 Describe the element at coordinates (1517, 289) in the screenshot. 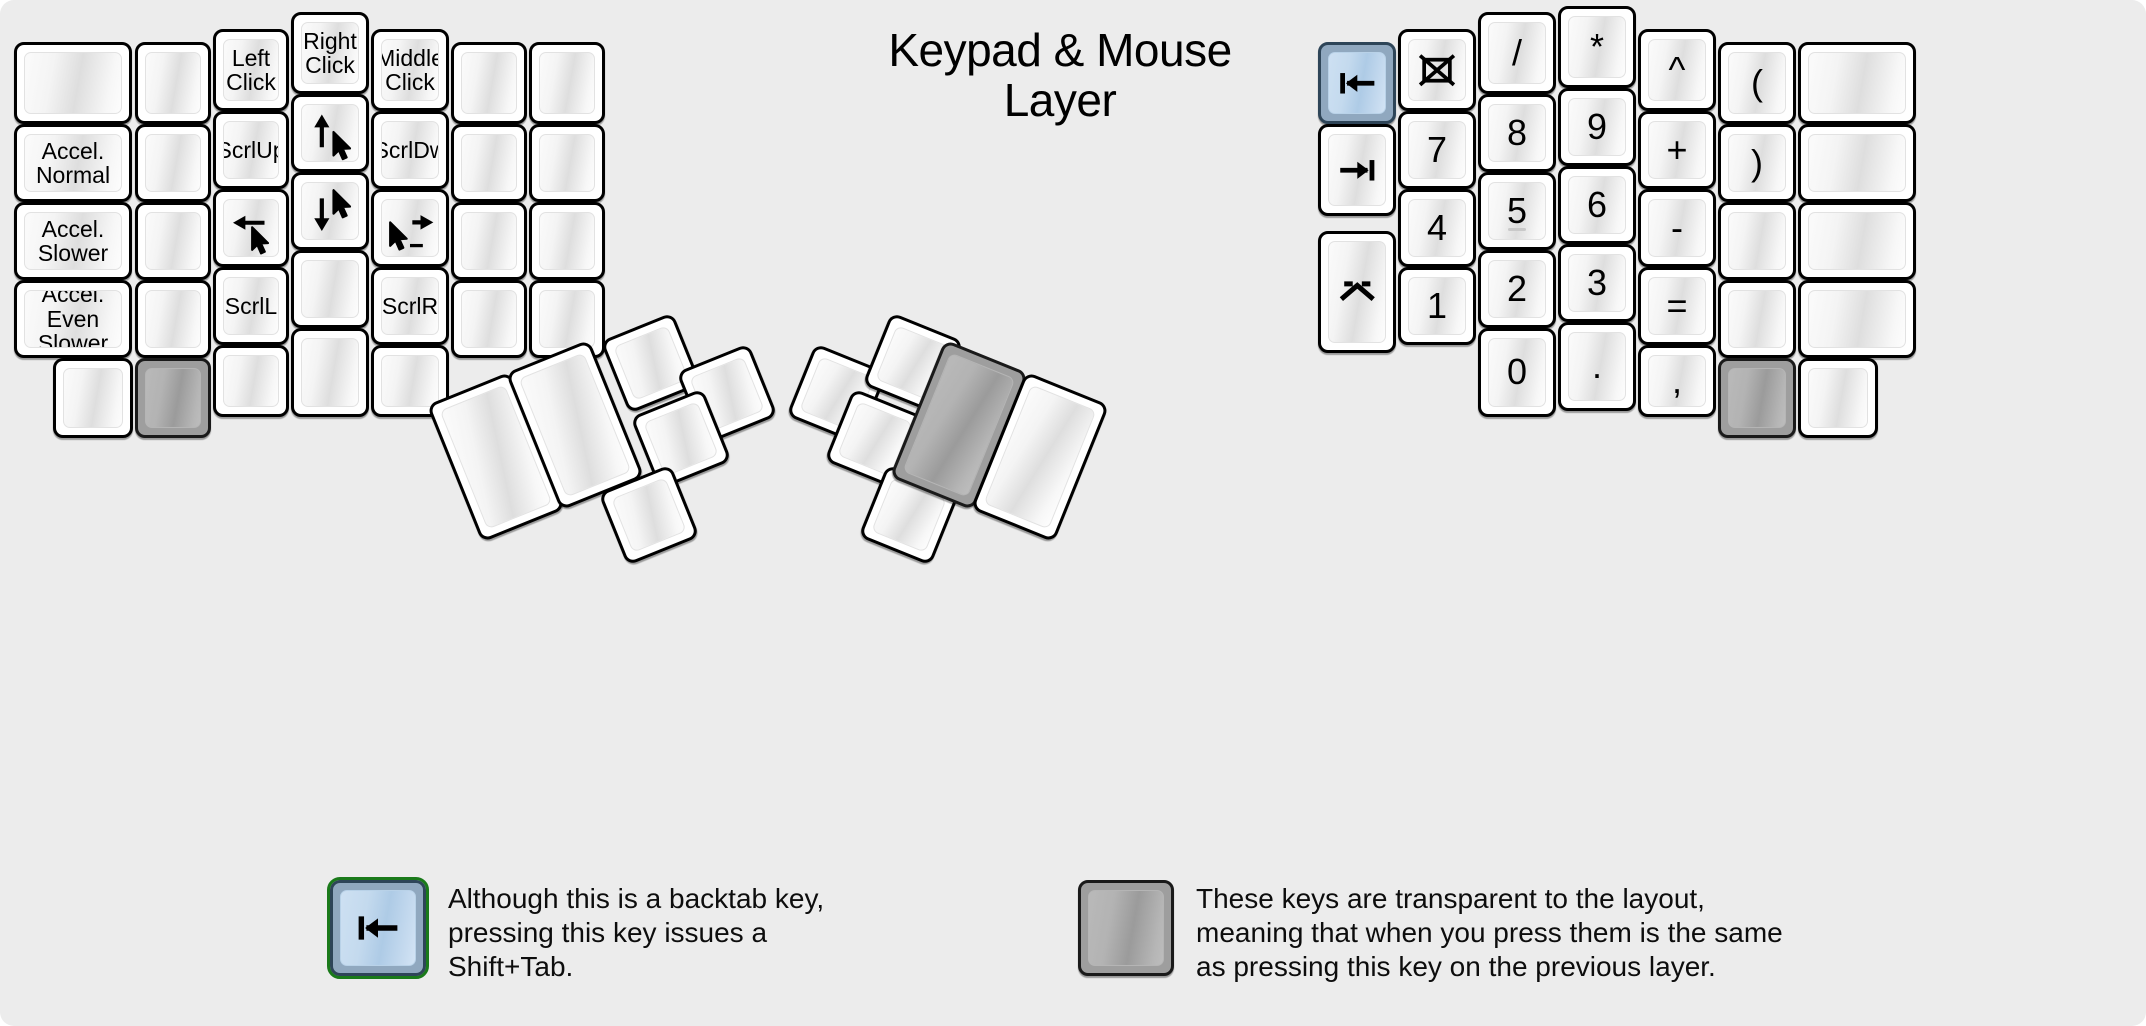

I see `key-2: 2` at that location.